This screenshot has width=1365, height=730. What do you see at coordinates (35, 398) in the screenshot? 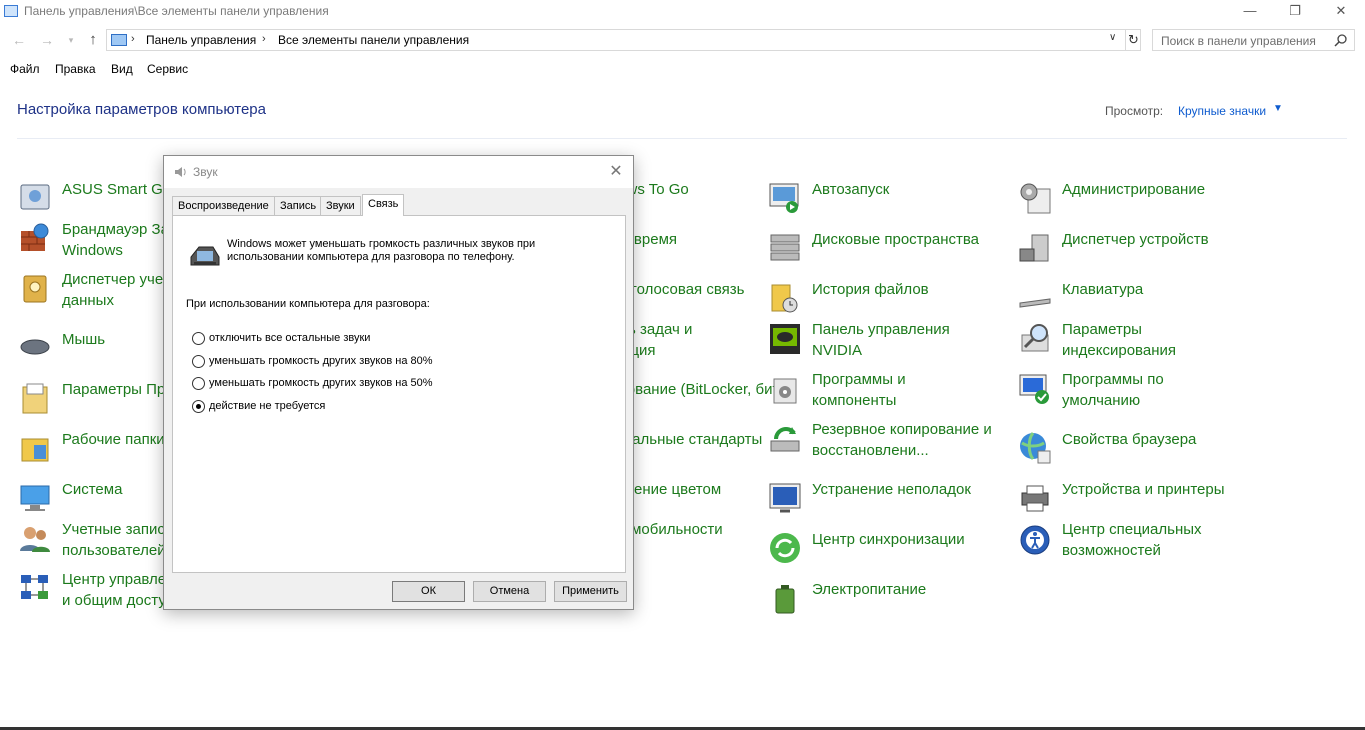
I see `folder-options-icon` at bounding box center [35, 398].